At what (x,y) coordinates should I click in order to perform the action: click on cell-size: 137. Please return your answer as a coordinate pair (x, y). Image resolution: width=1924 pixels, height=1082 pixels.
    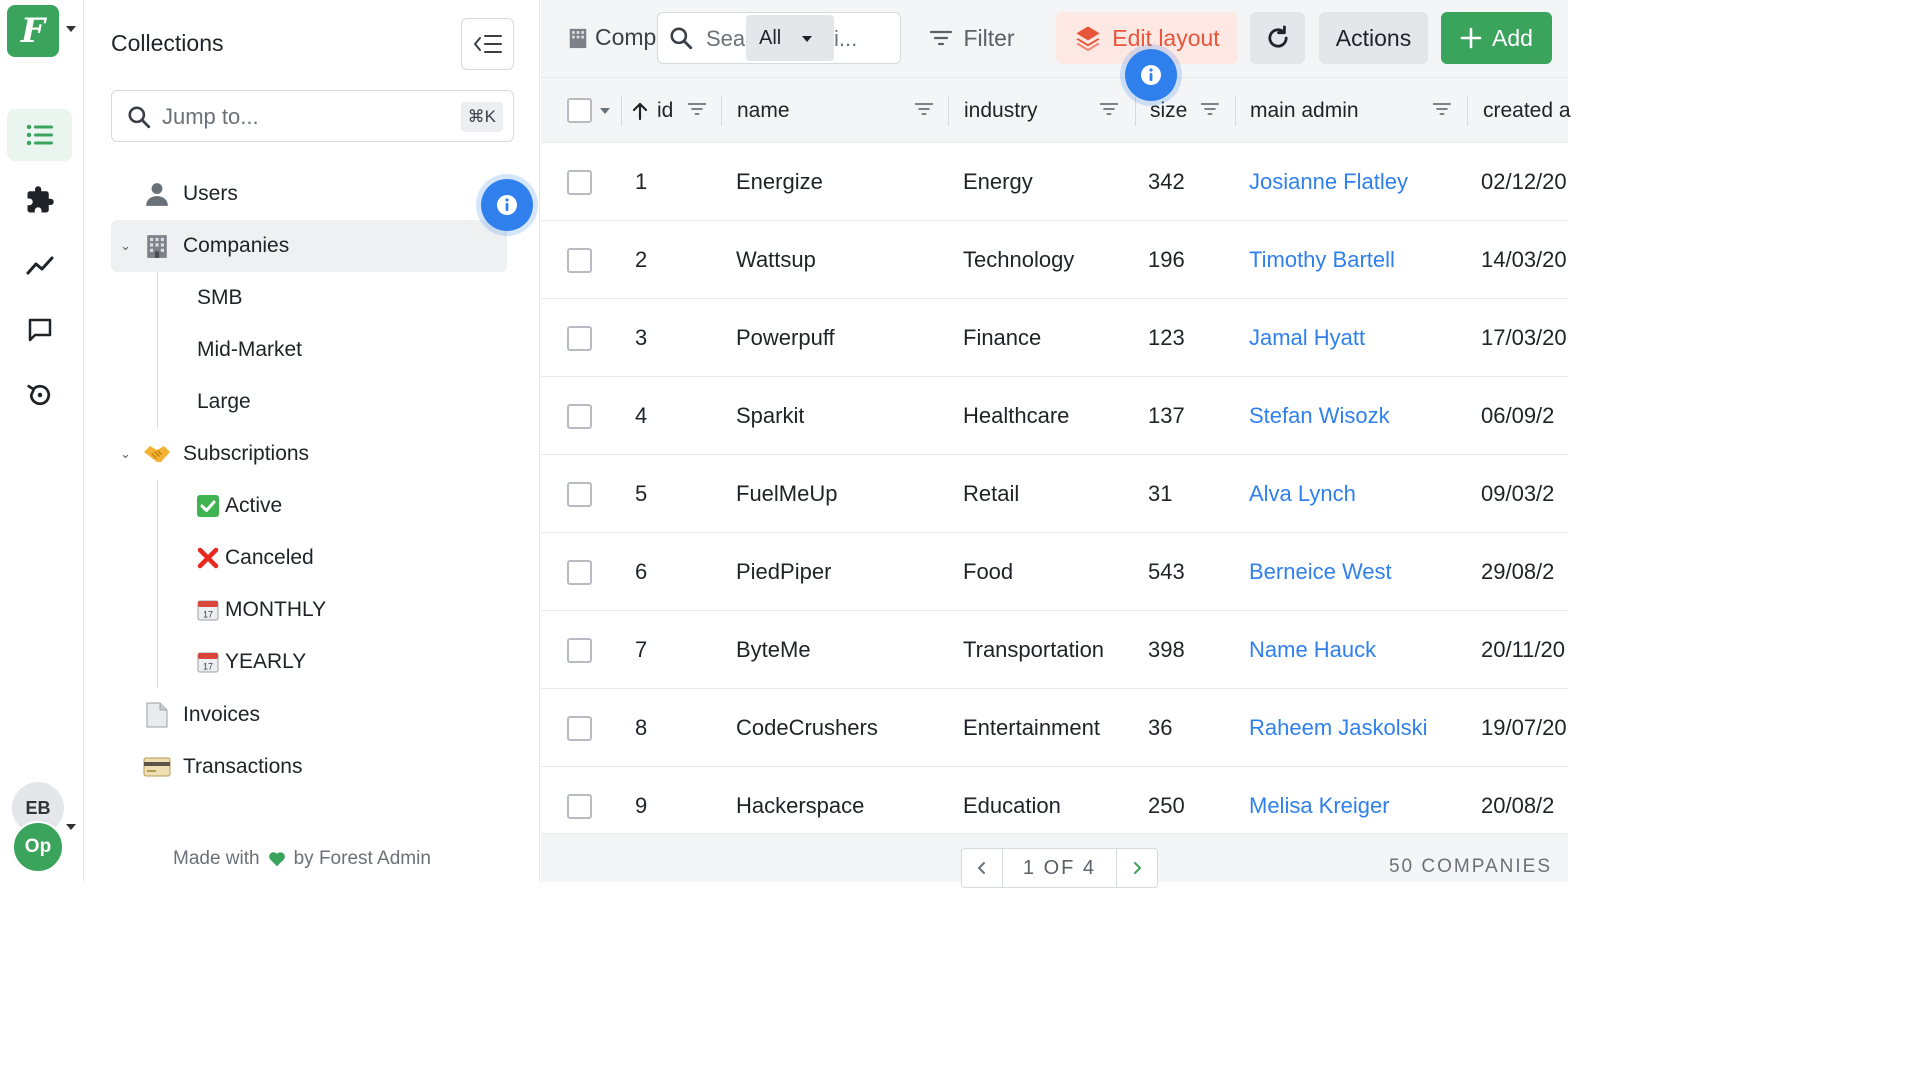
    Looking at the image, I should click on (1166, 415).